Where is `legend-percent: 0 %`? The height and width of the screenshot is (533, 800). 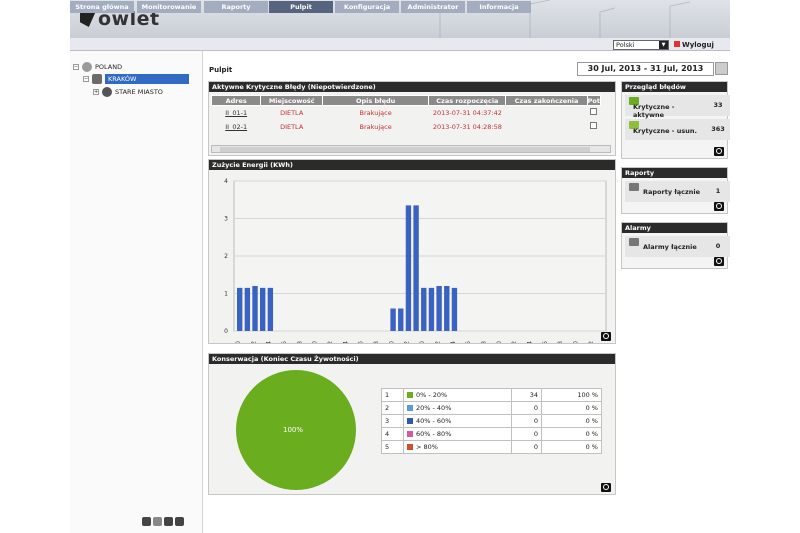
legend-percent: 0 % is located at coordinates (571, 434).